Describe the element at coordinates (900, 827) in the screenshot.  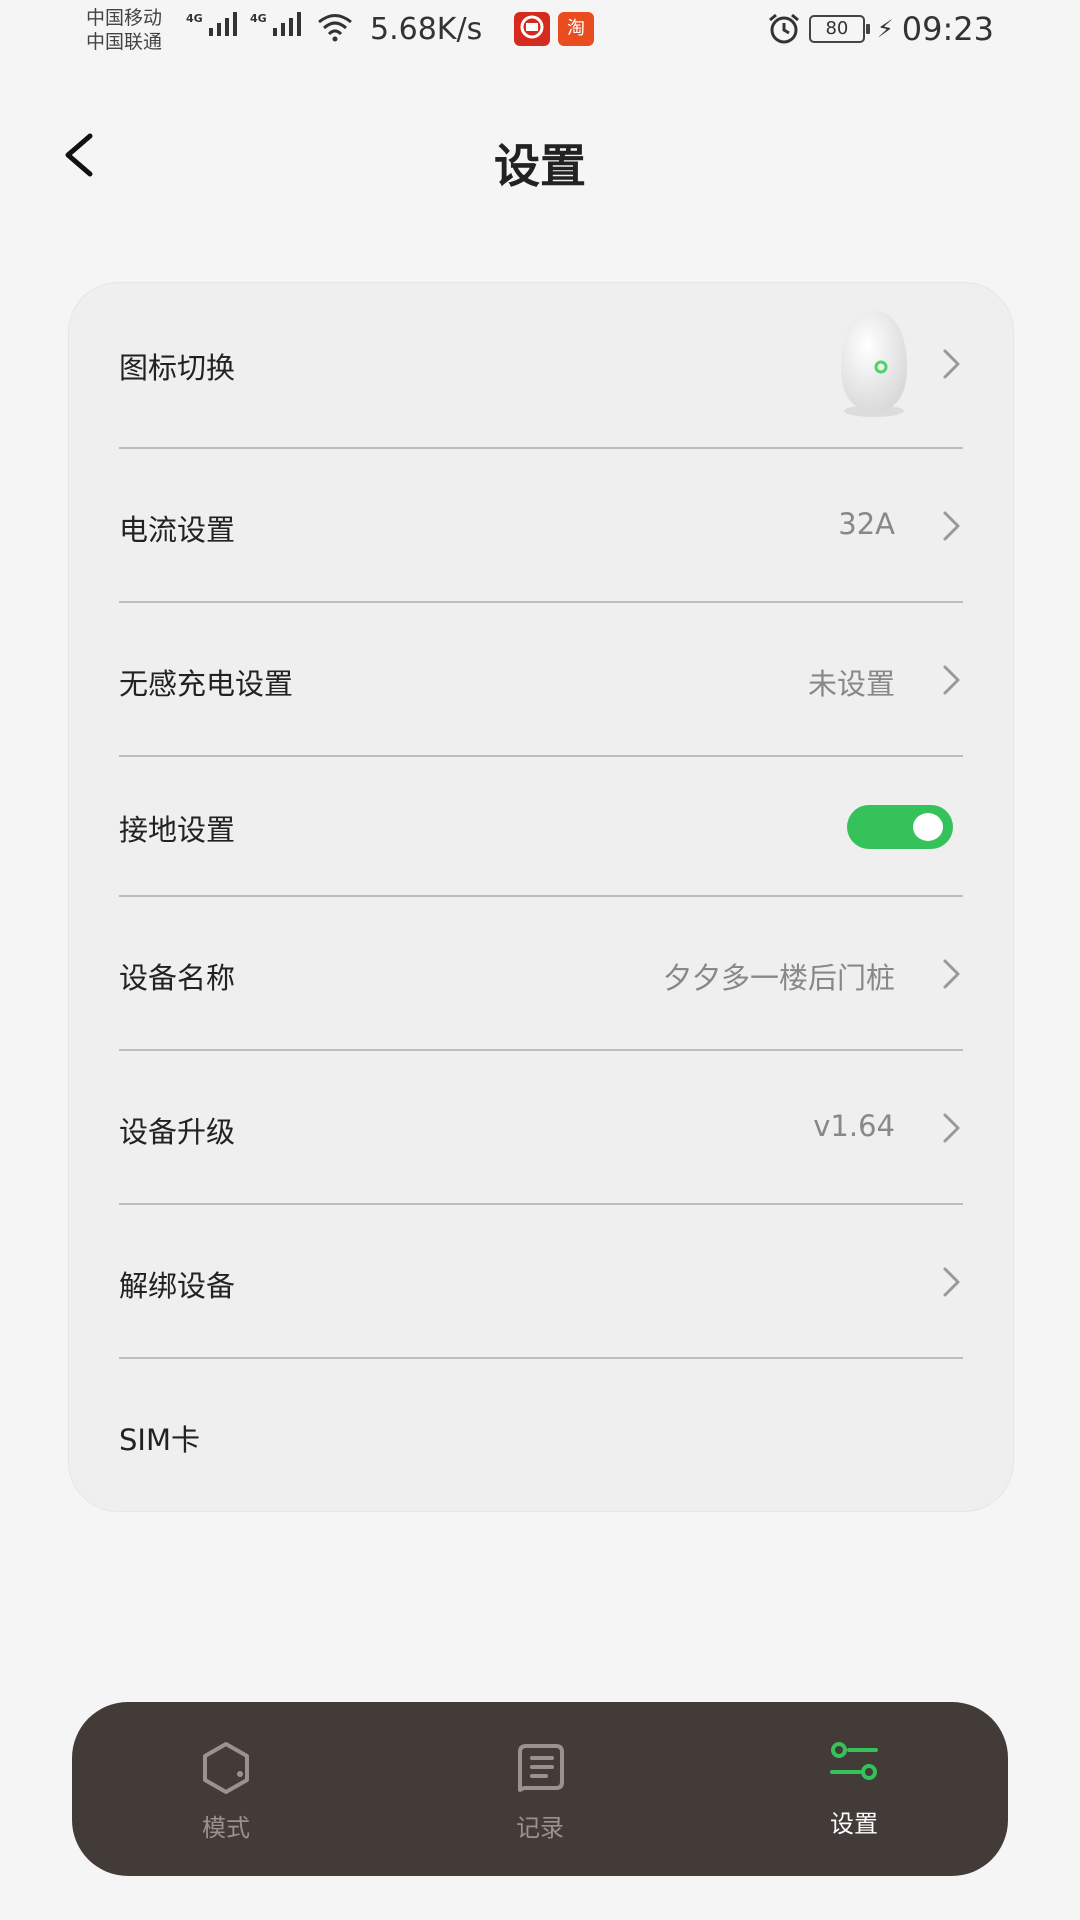
I see `grounding-toggle` at that location.